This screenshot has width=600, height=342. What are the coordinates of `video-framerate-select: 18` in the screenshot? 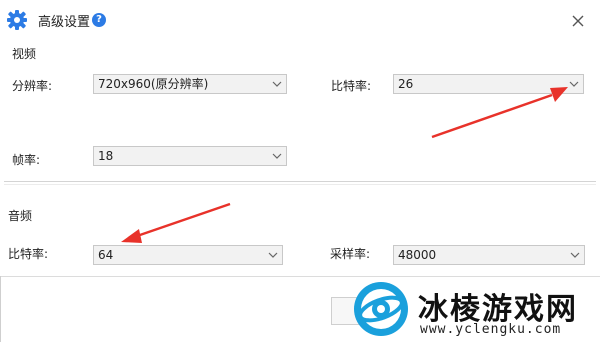 It's located at (190, 156).